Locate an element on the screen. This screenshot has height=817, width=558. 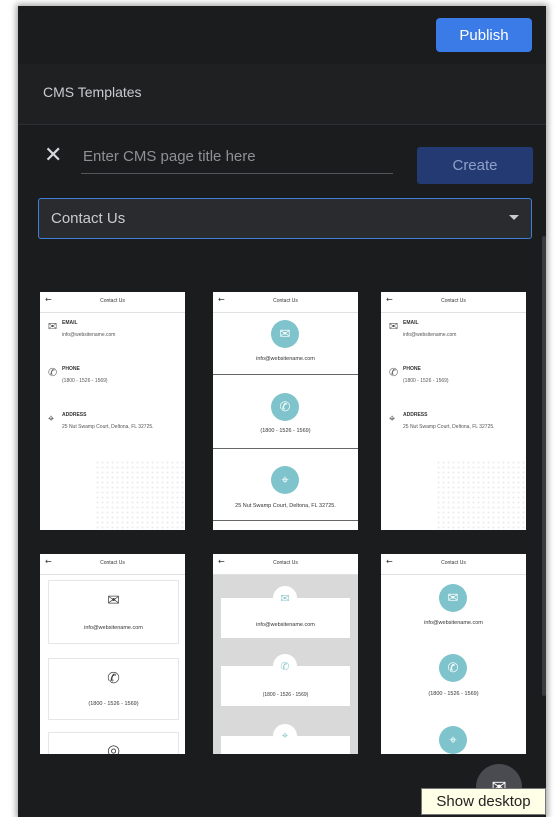
template-select: Contact Us is located at coordinates (285, 218).